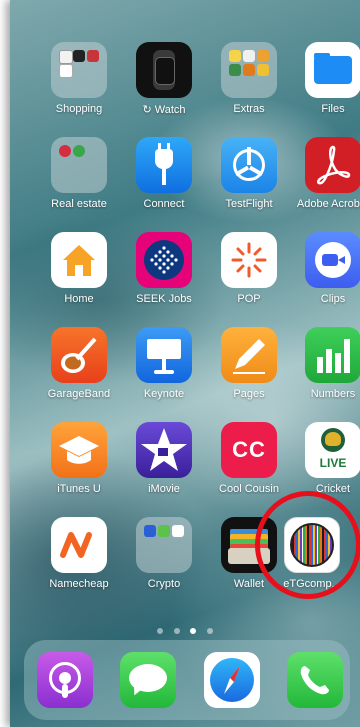 The height and width of the screenshot is (727, 360). I want to click on app-seek-jobs: SEEK Jobs, so click(164, 268).